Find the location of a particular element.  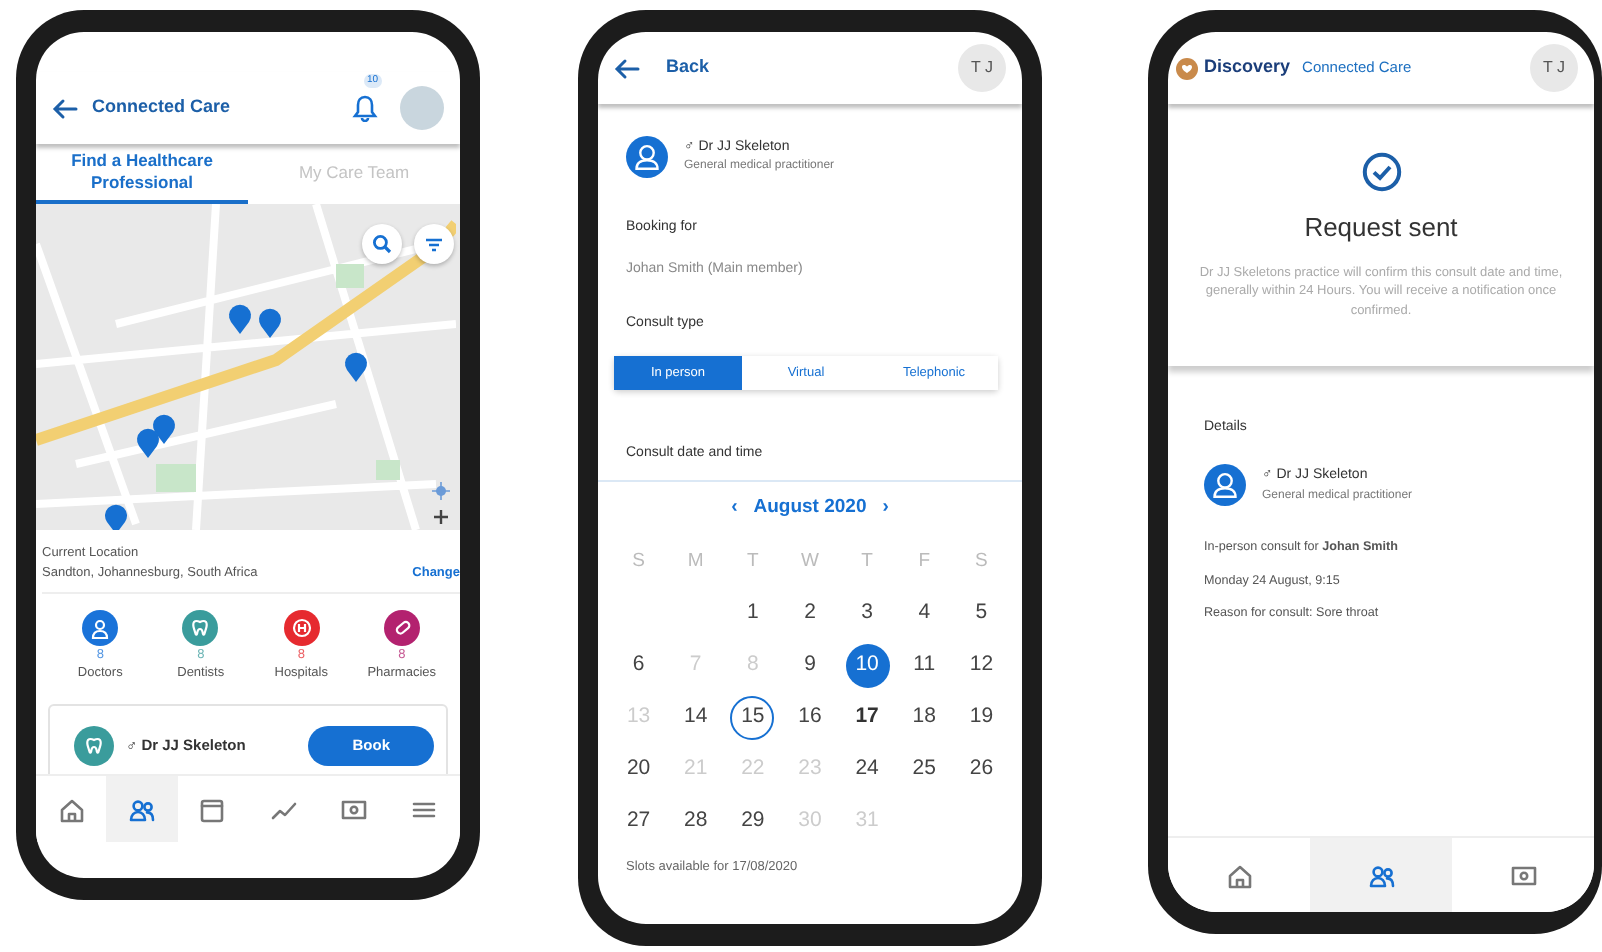

screen-title: Connected Care is located at coordinates (161, 107).